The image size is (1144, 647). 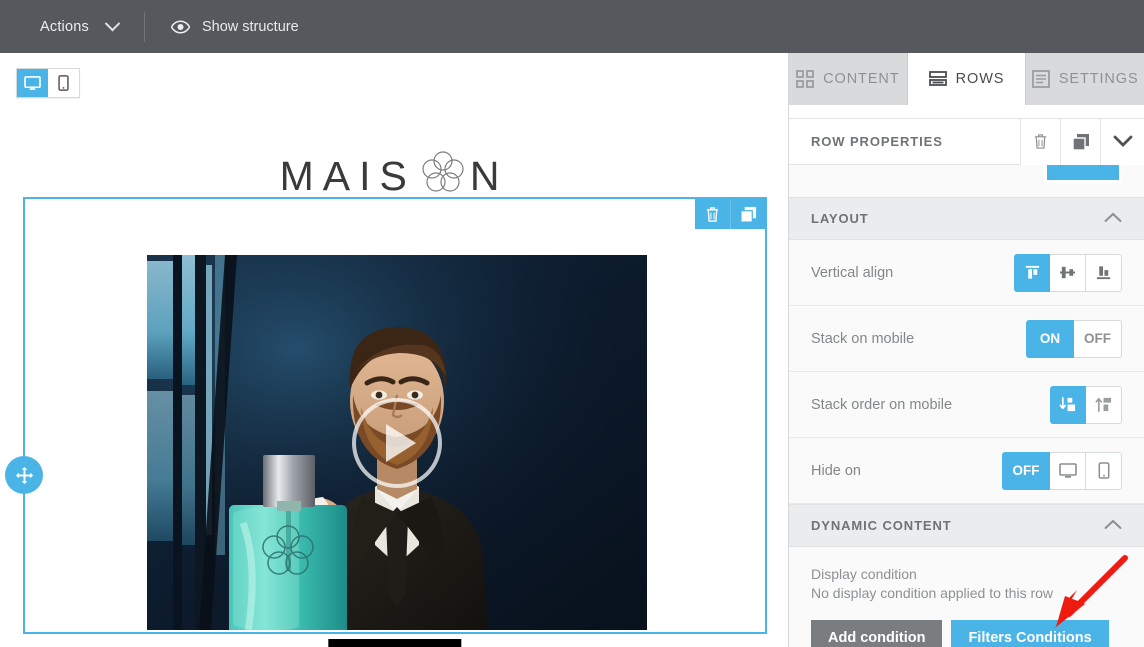 I want to click on actions-dropdown: Actions, so click(x=72, y=26).